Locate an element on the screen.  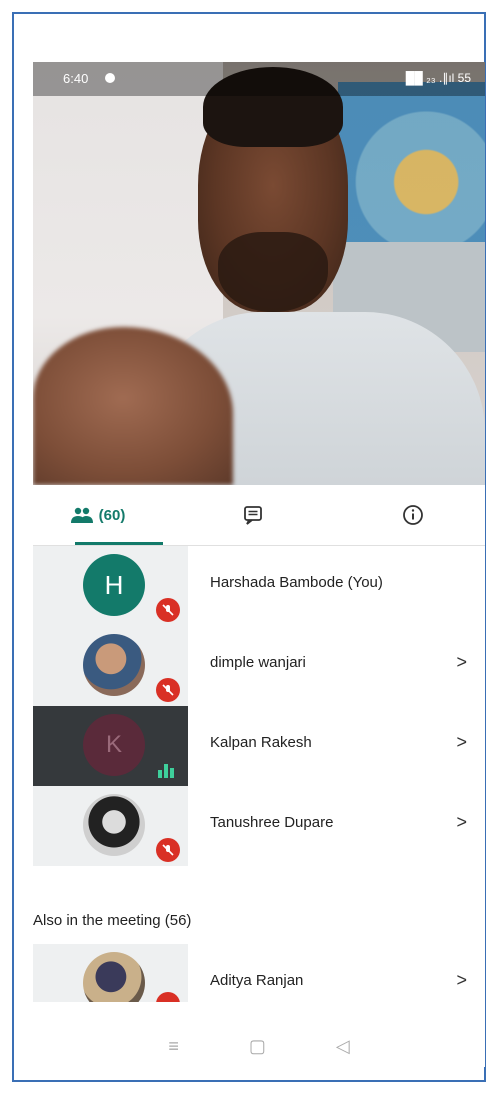
tab-chat is located at coordinates (253, 515).